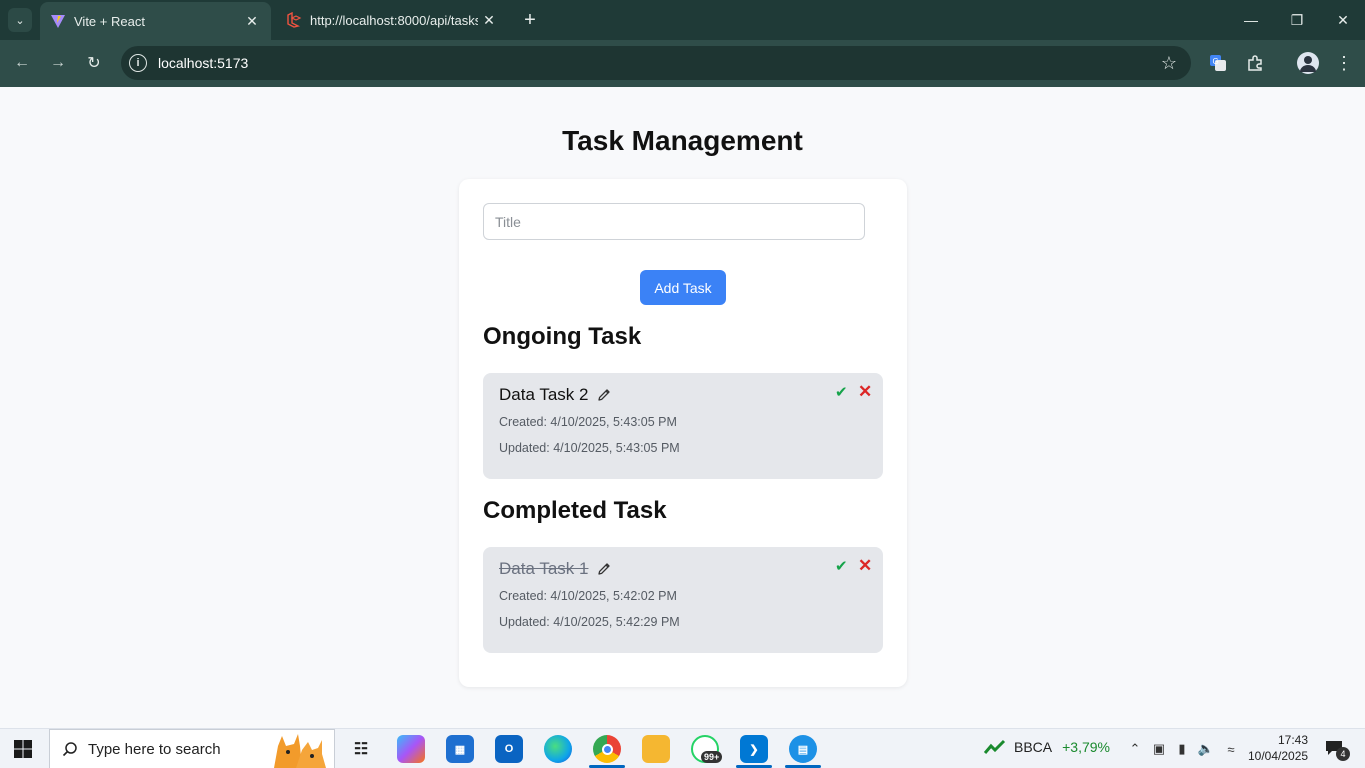 This screenshot has width=1365, height=768. I want to click on extensions-icon, so click(1255, 63).